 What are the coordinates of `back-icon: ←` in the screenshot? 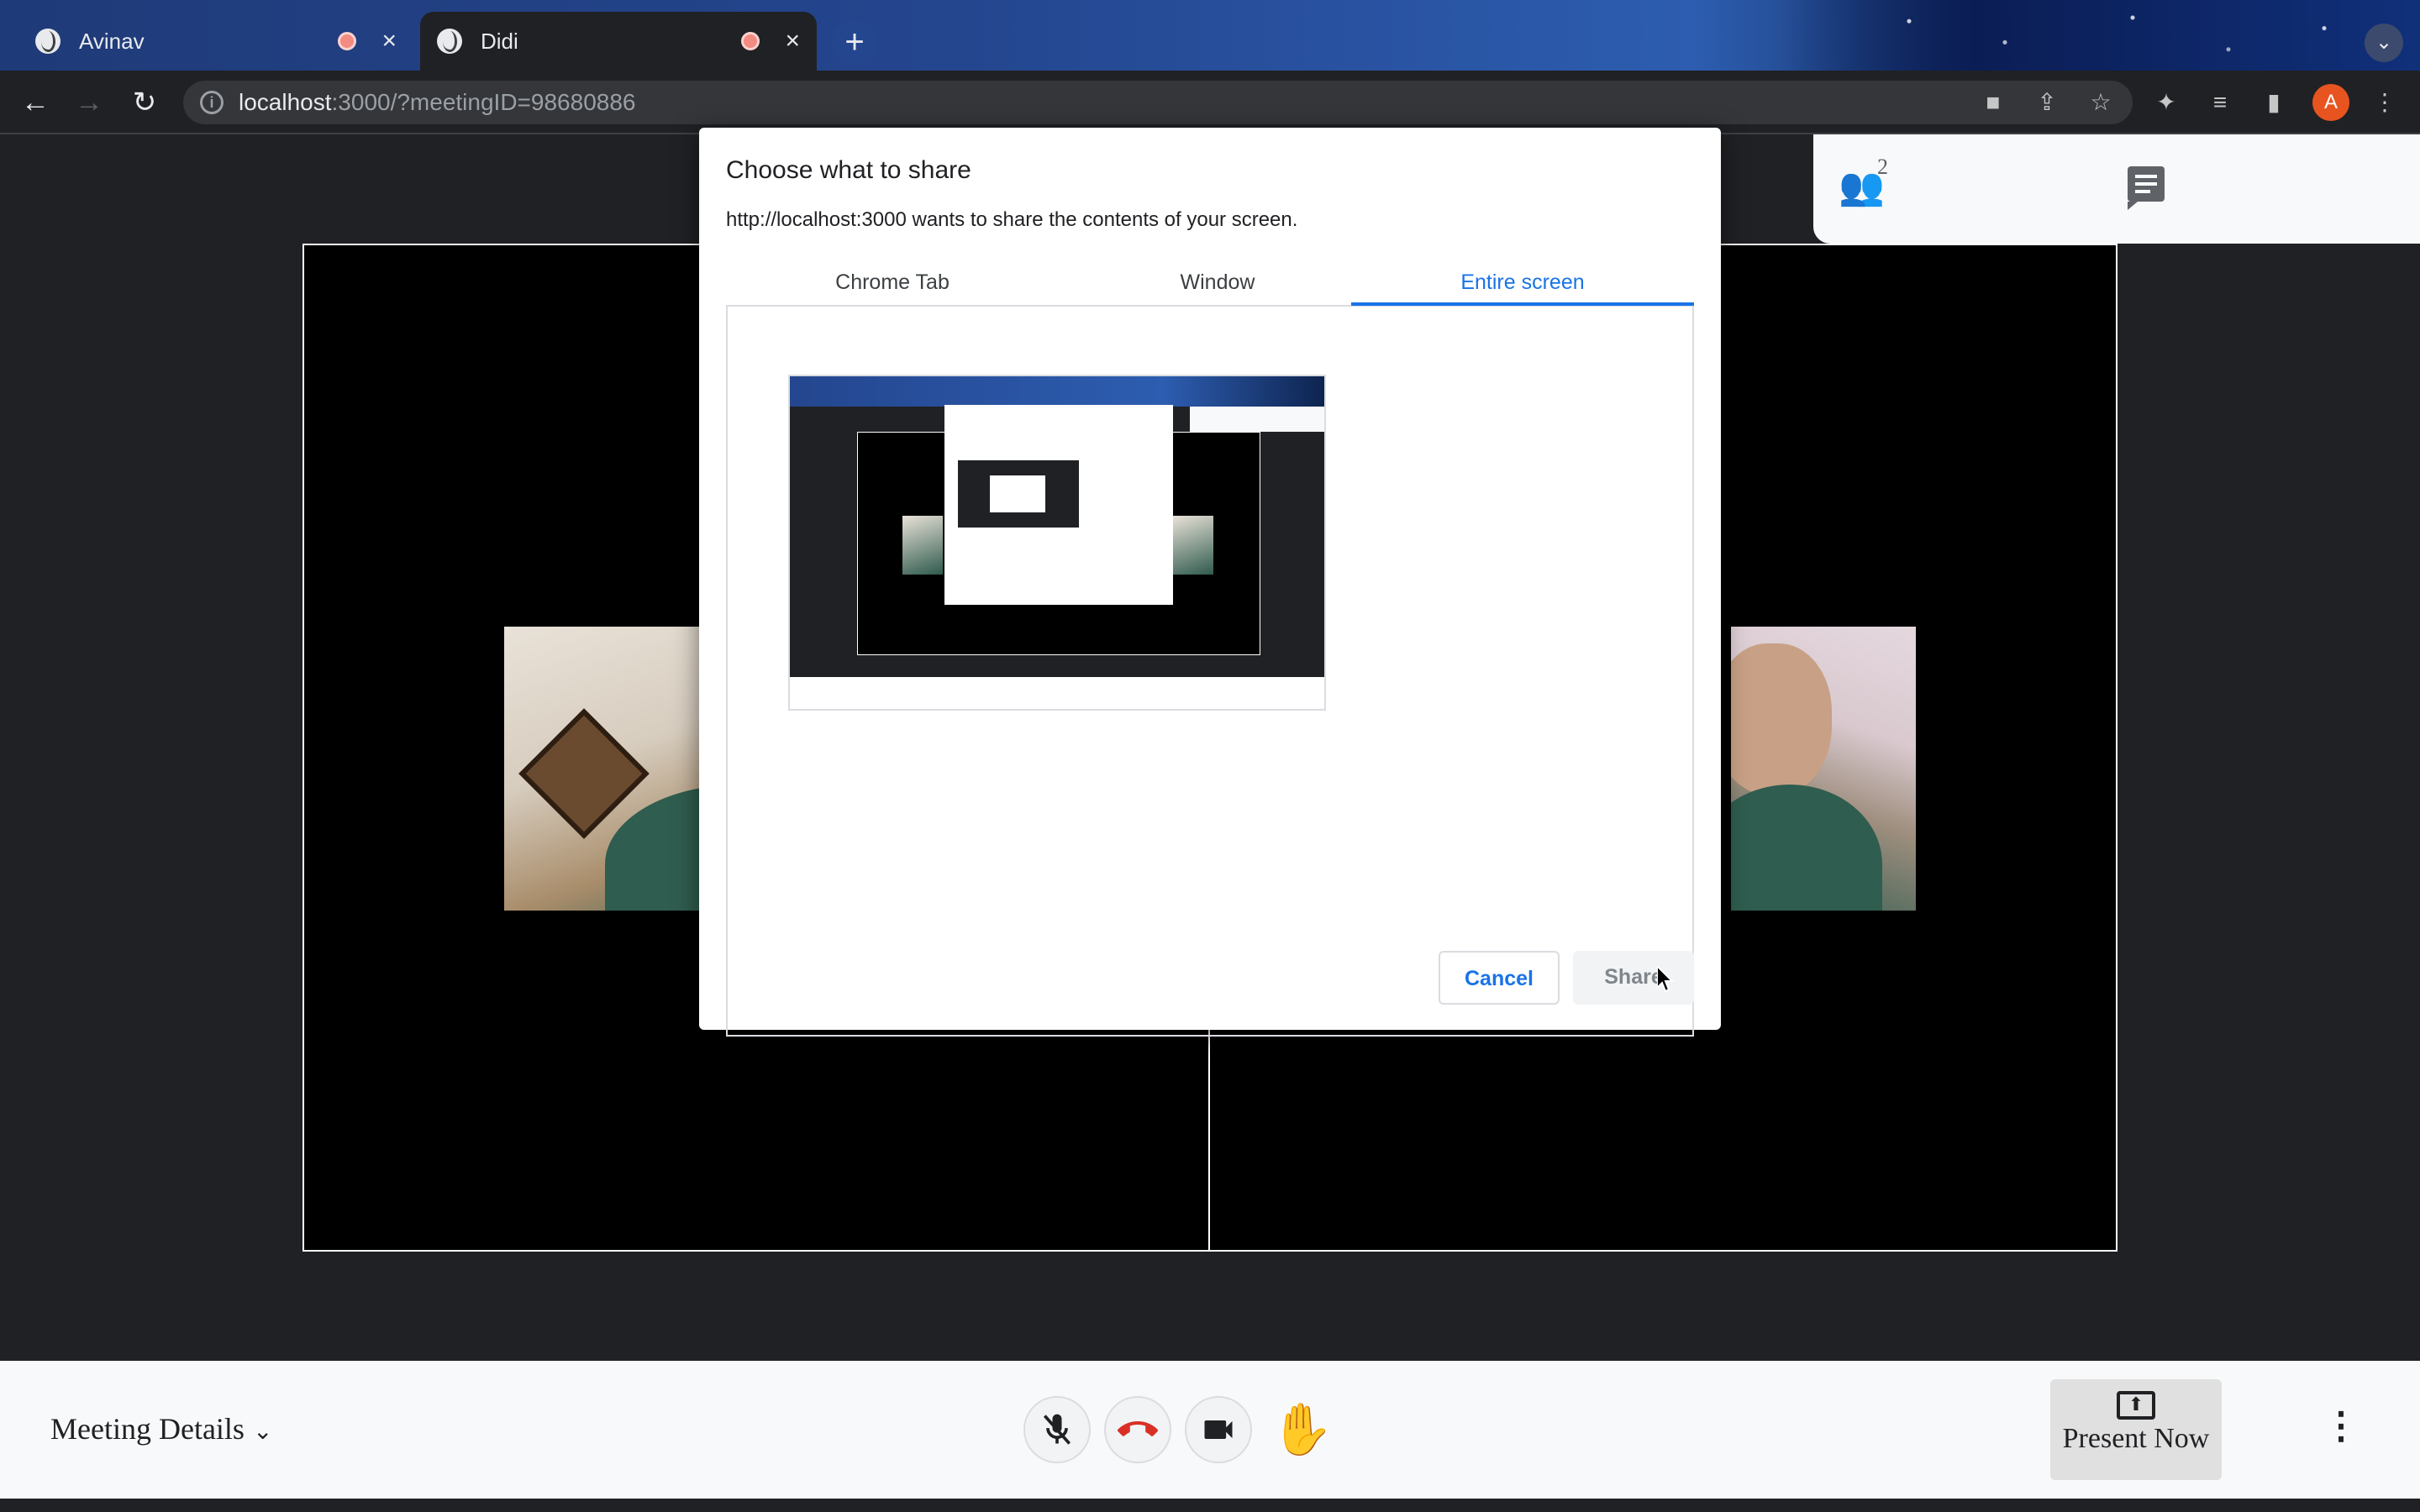 It's located at (35, 102).